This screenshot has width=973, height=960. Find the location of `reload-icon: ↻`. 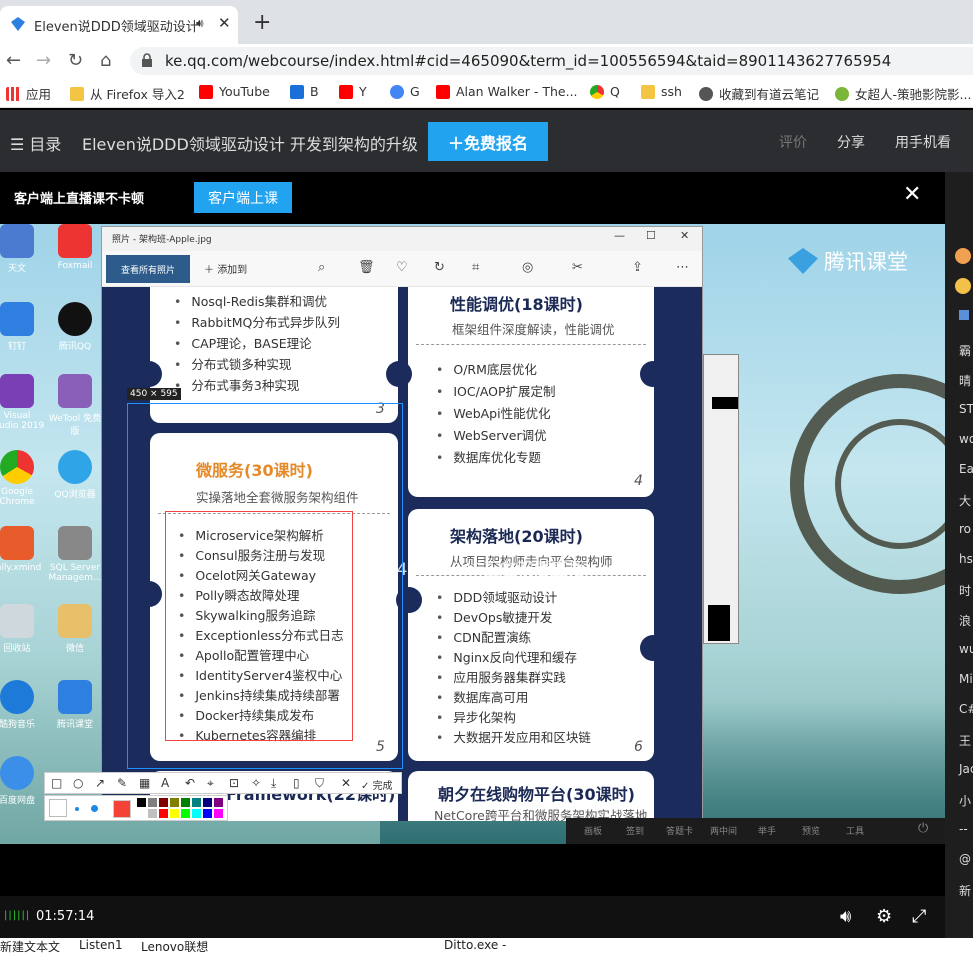

reload-icon: ↻ is located at coordinates (75, 60).